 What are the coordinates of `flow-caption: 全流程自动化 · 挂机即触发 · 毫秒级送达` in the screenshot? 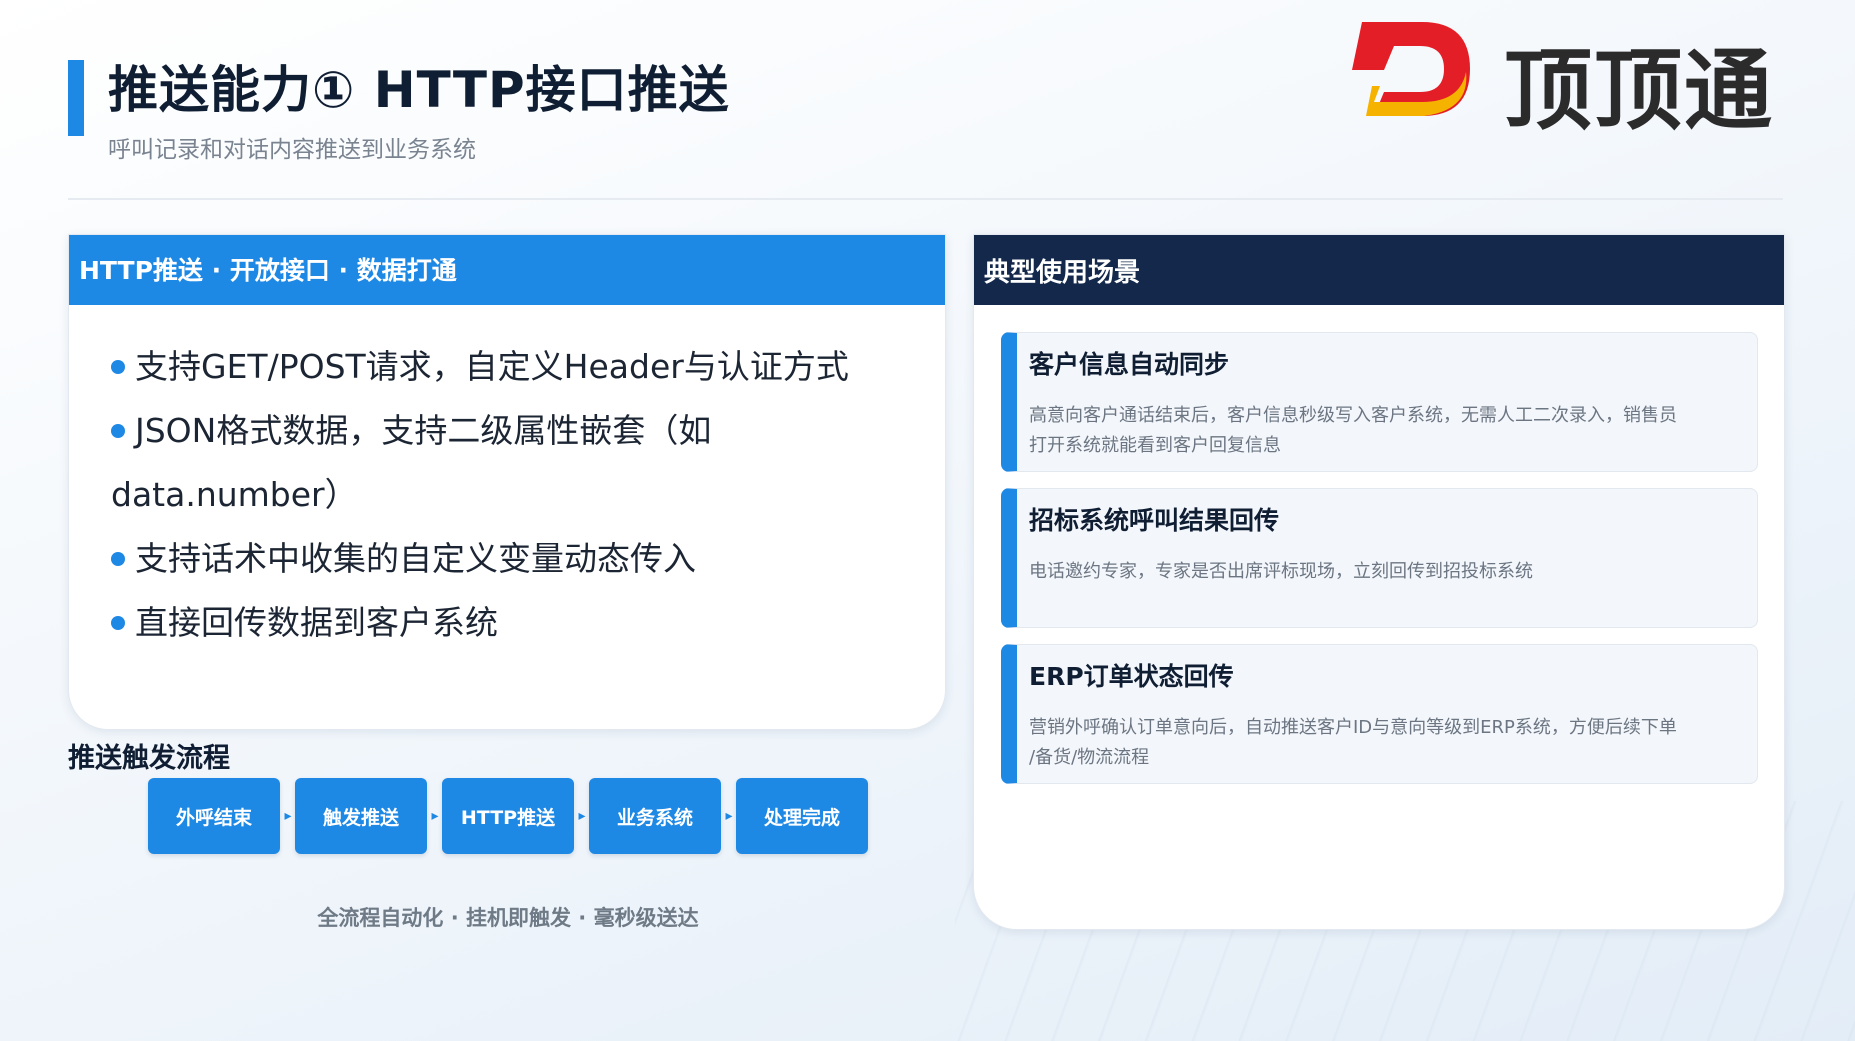 It's located at (508, 918).